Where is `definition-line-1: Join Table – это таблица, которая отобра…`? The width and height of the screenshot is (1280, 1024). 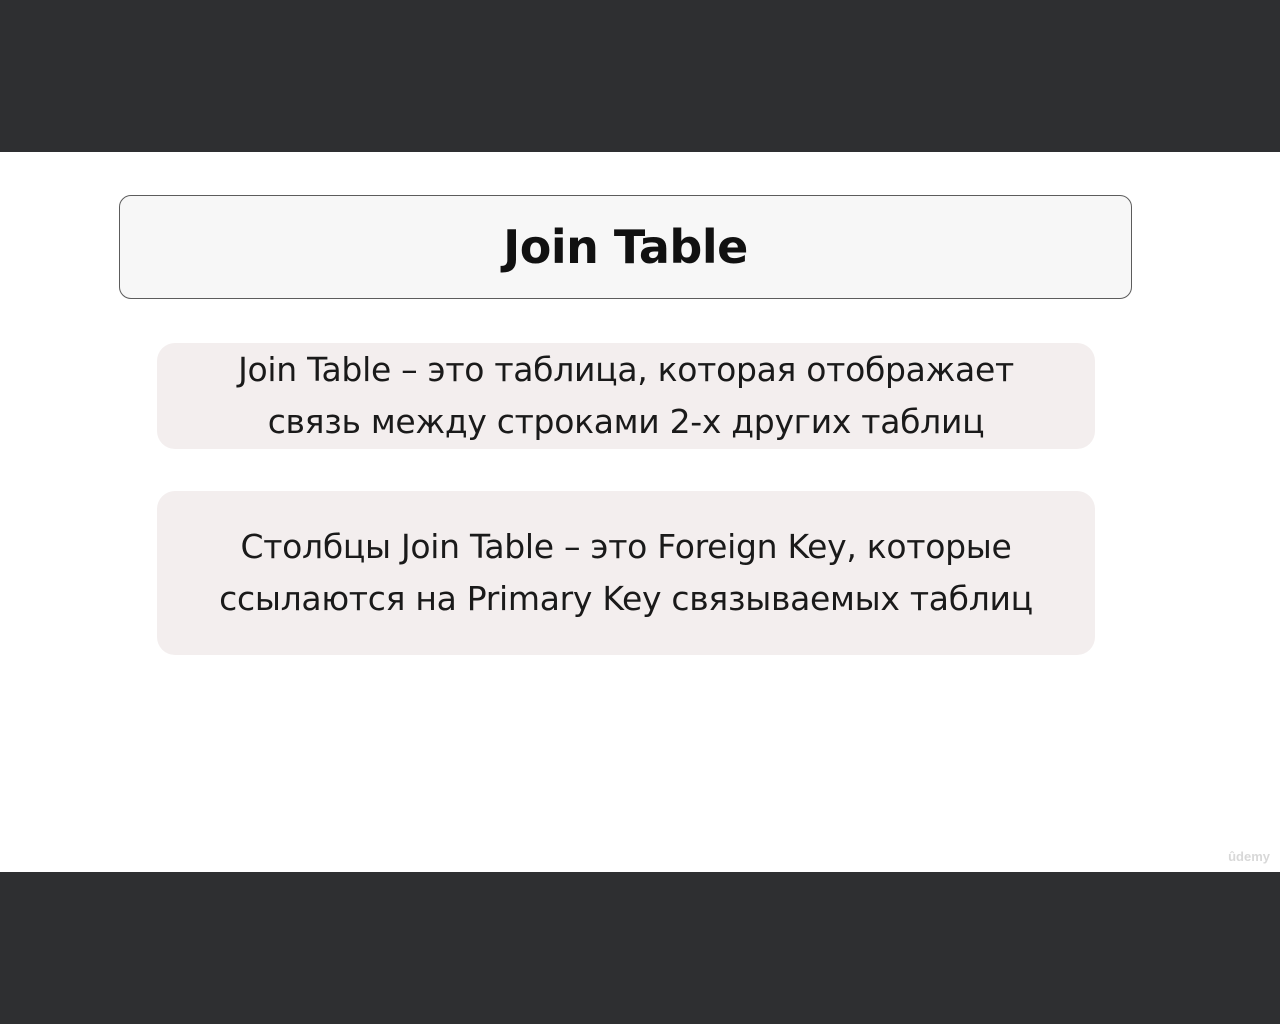 definition-line-1: Join Table – это таблица, которая отобра… is located at coordinates (626, 369).